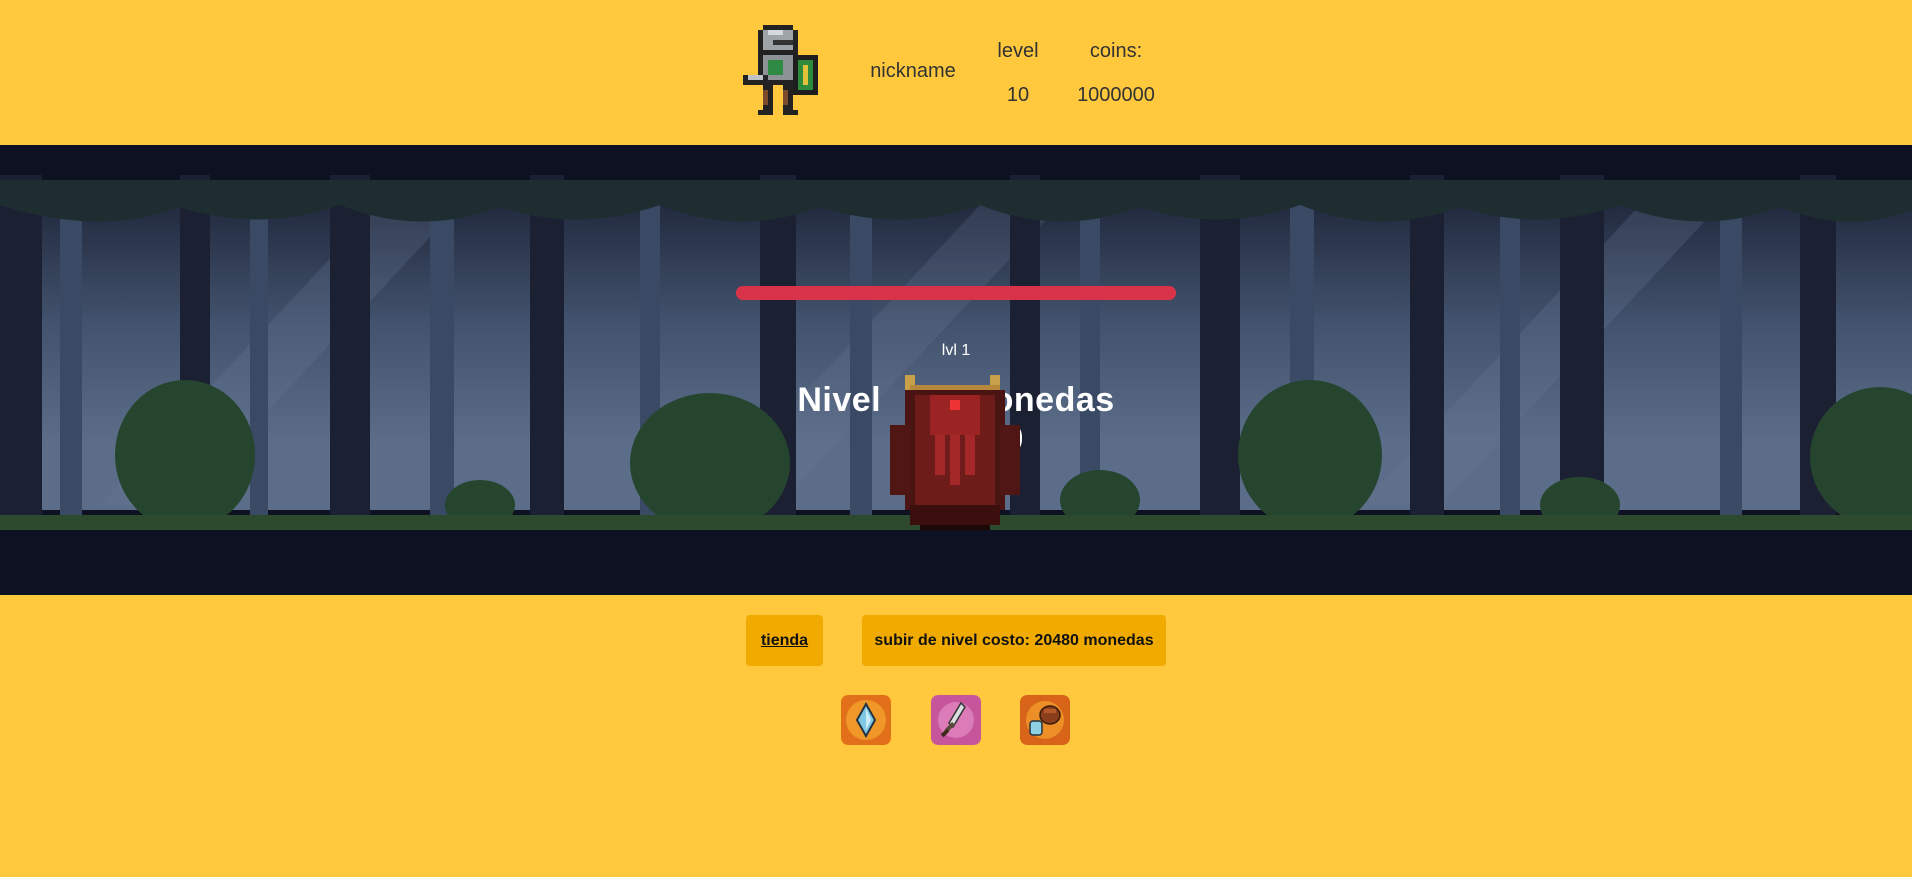 The image size is (1912, 877). Describe the element at coordinates (839, 400) in the screenshot. I see `hud-level-label: Nivel` at that location.